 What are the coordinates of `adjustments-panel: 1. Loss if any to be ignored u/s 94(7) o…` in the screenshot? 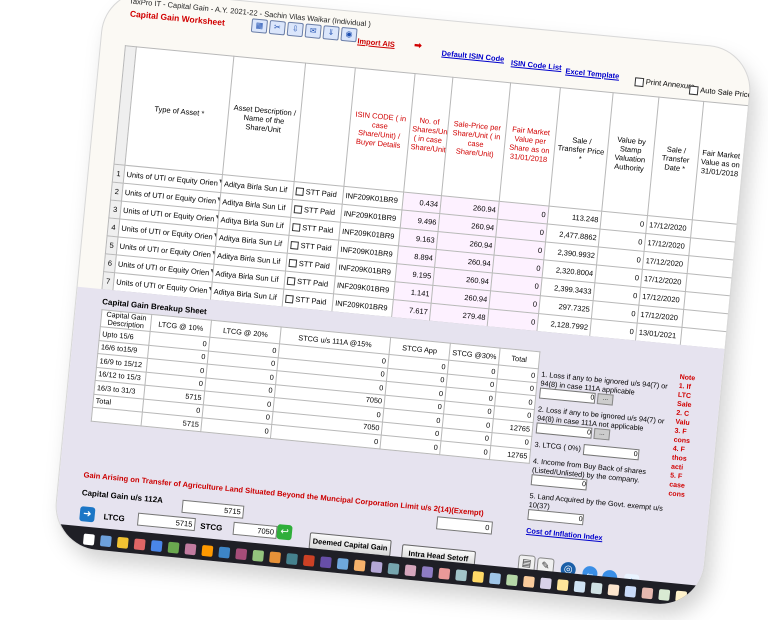 It's located at (603, 459).